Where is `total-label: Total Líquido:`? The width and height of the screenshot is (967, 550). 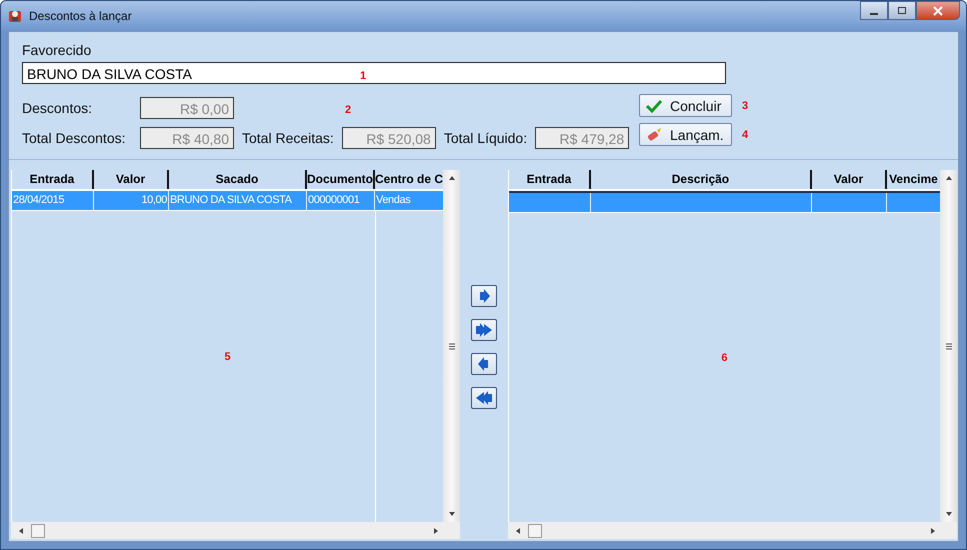 total-label: Total Líquido: is located at coordinates (486, 138).